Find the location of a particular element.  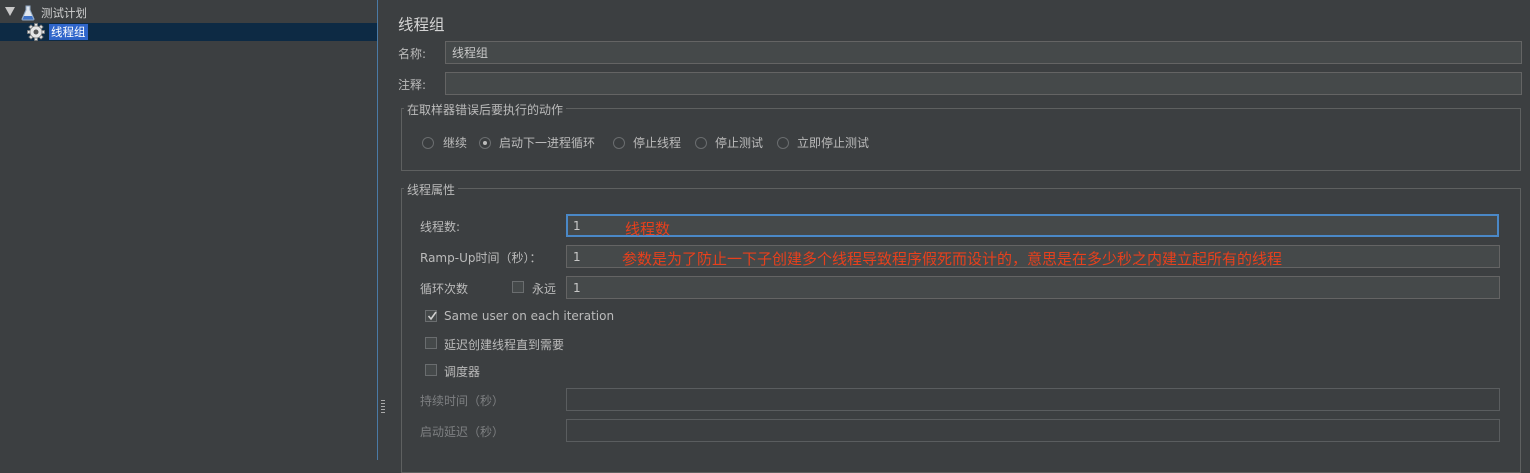

scheduler-checkbox is located at coordinates (431, 370).